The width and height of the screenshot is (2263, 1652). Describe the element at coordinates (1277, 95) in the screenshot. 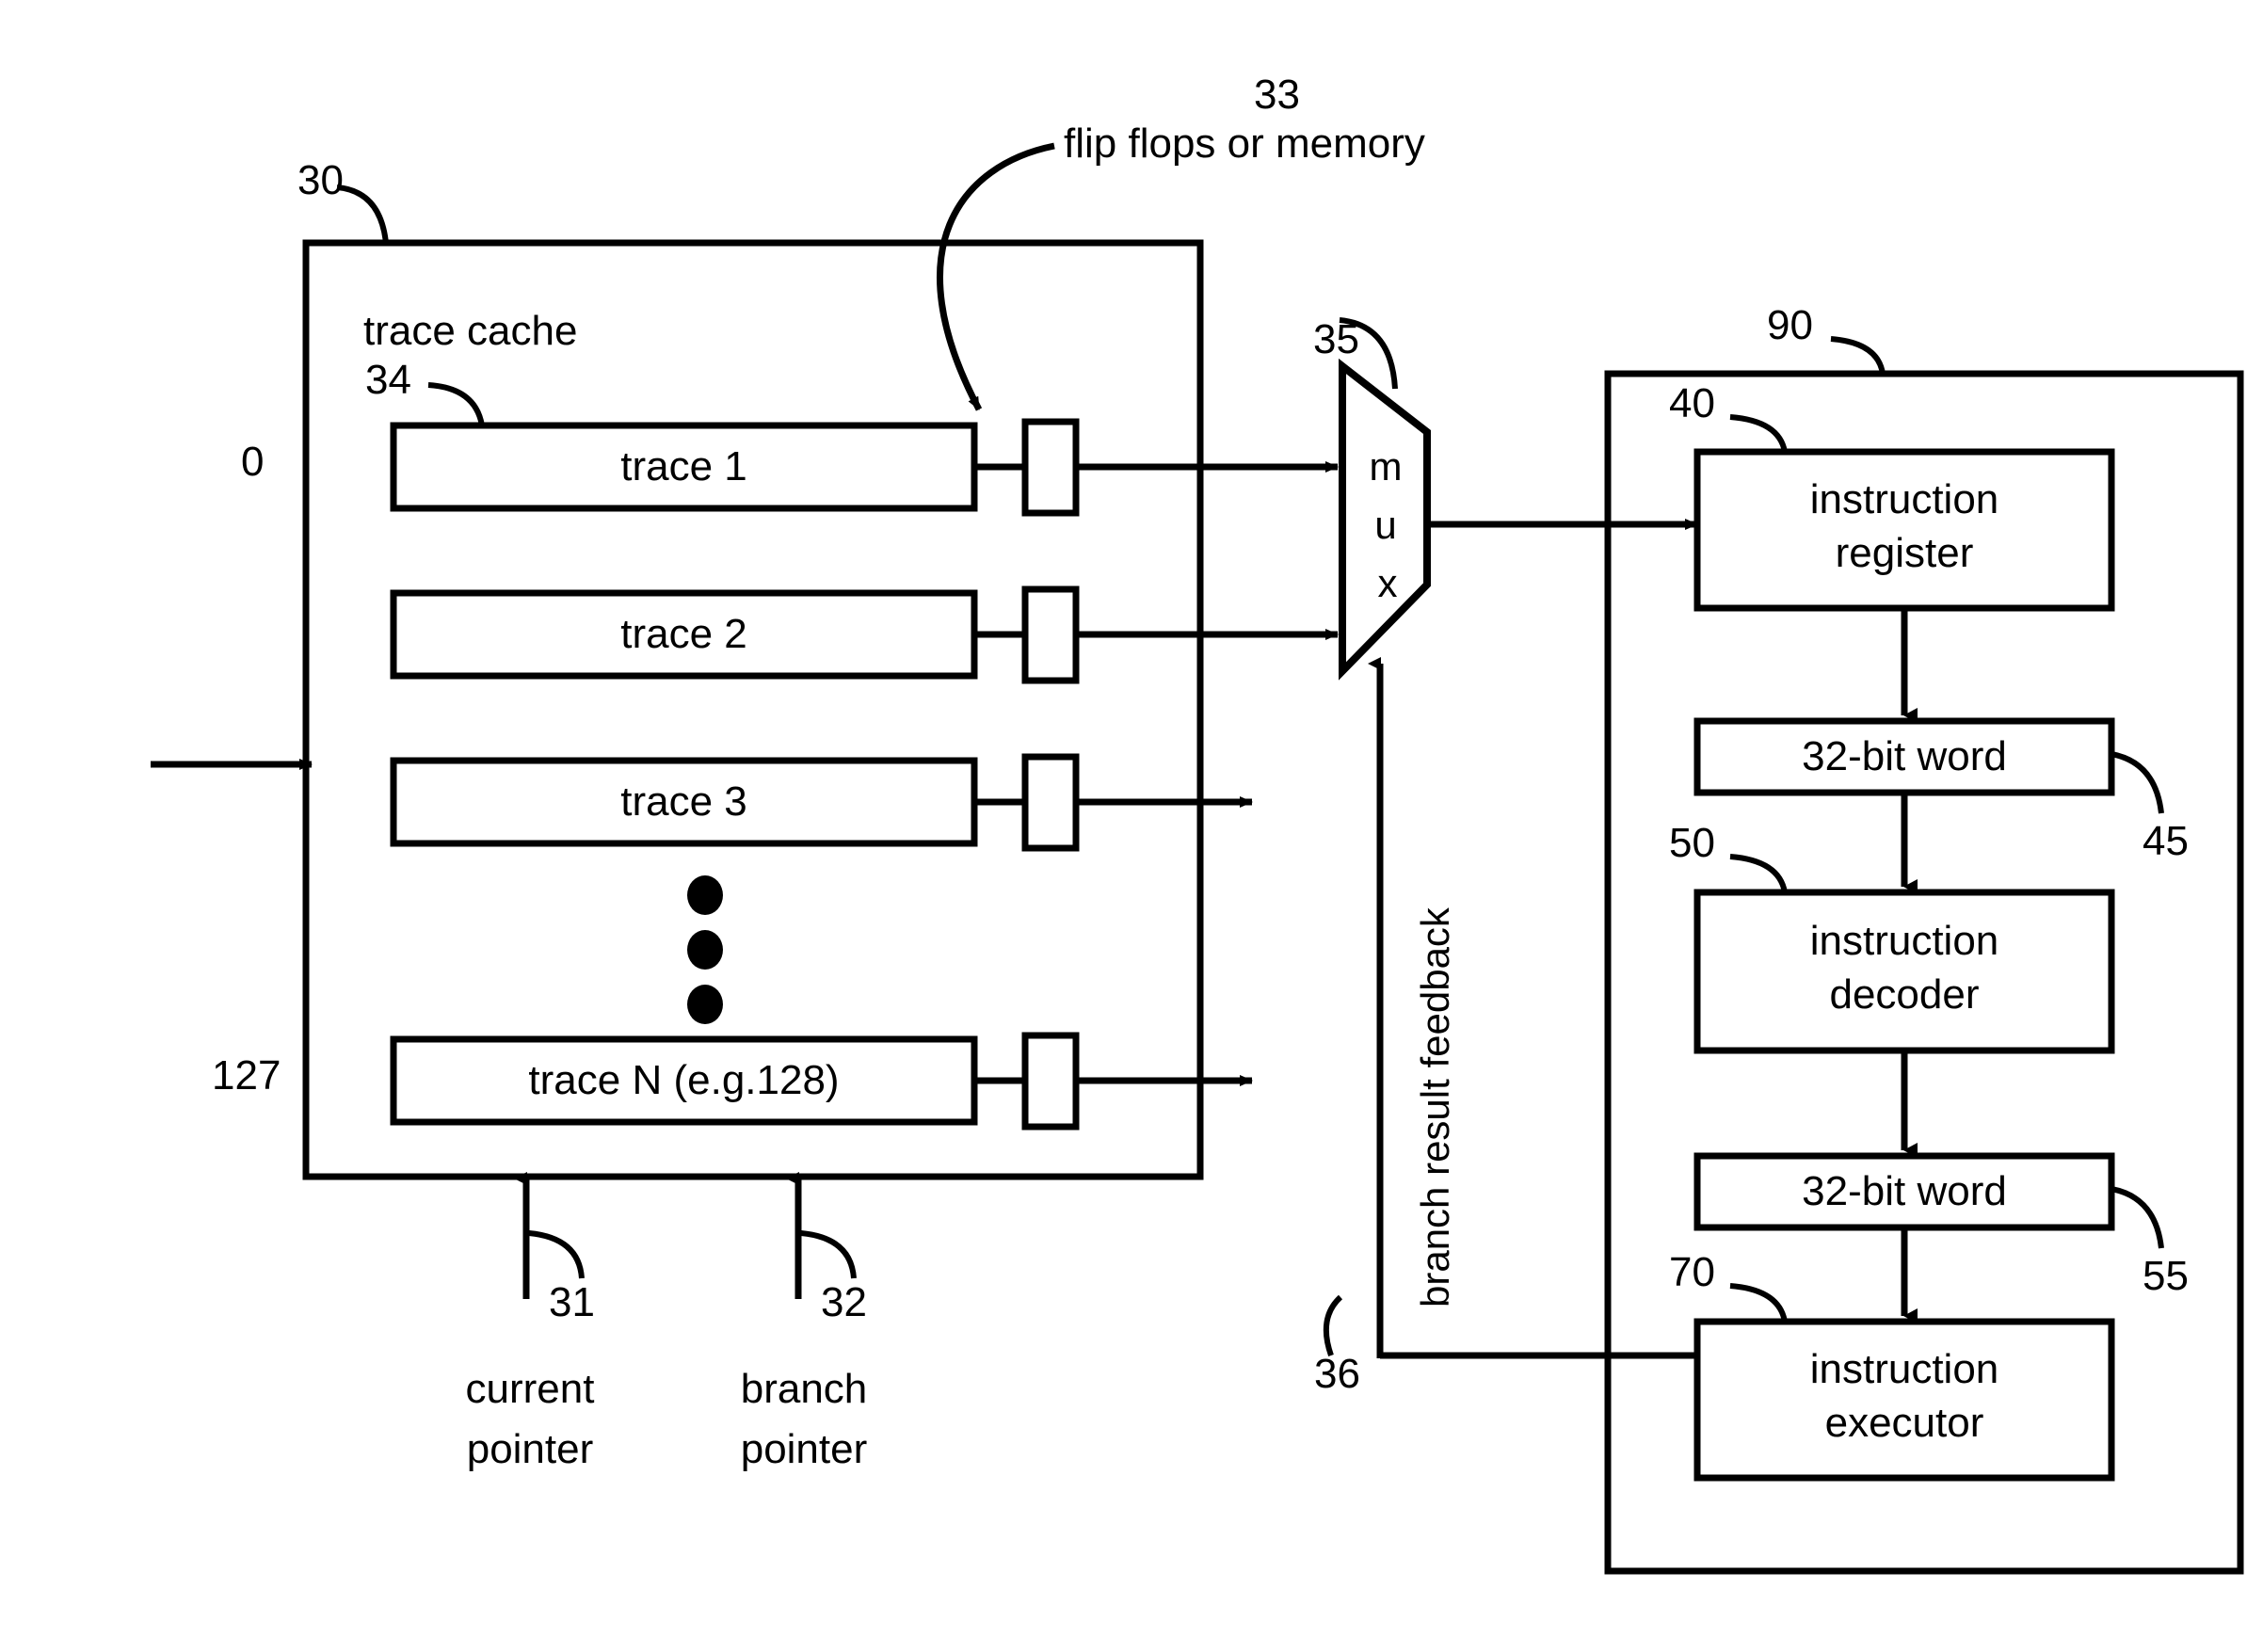

I see `ref-numeral-33: 33` at that location.